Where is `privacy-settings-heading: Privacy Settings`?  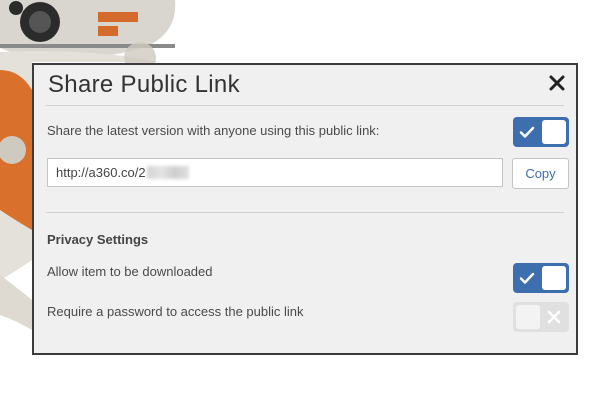 privacy-settings-heading: Privacy Settings is located at coordinates (98, 239).